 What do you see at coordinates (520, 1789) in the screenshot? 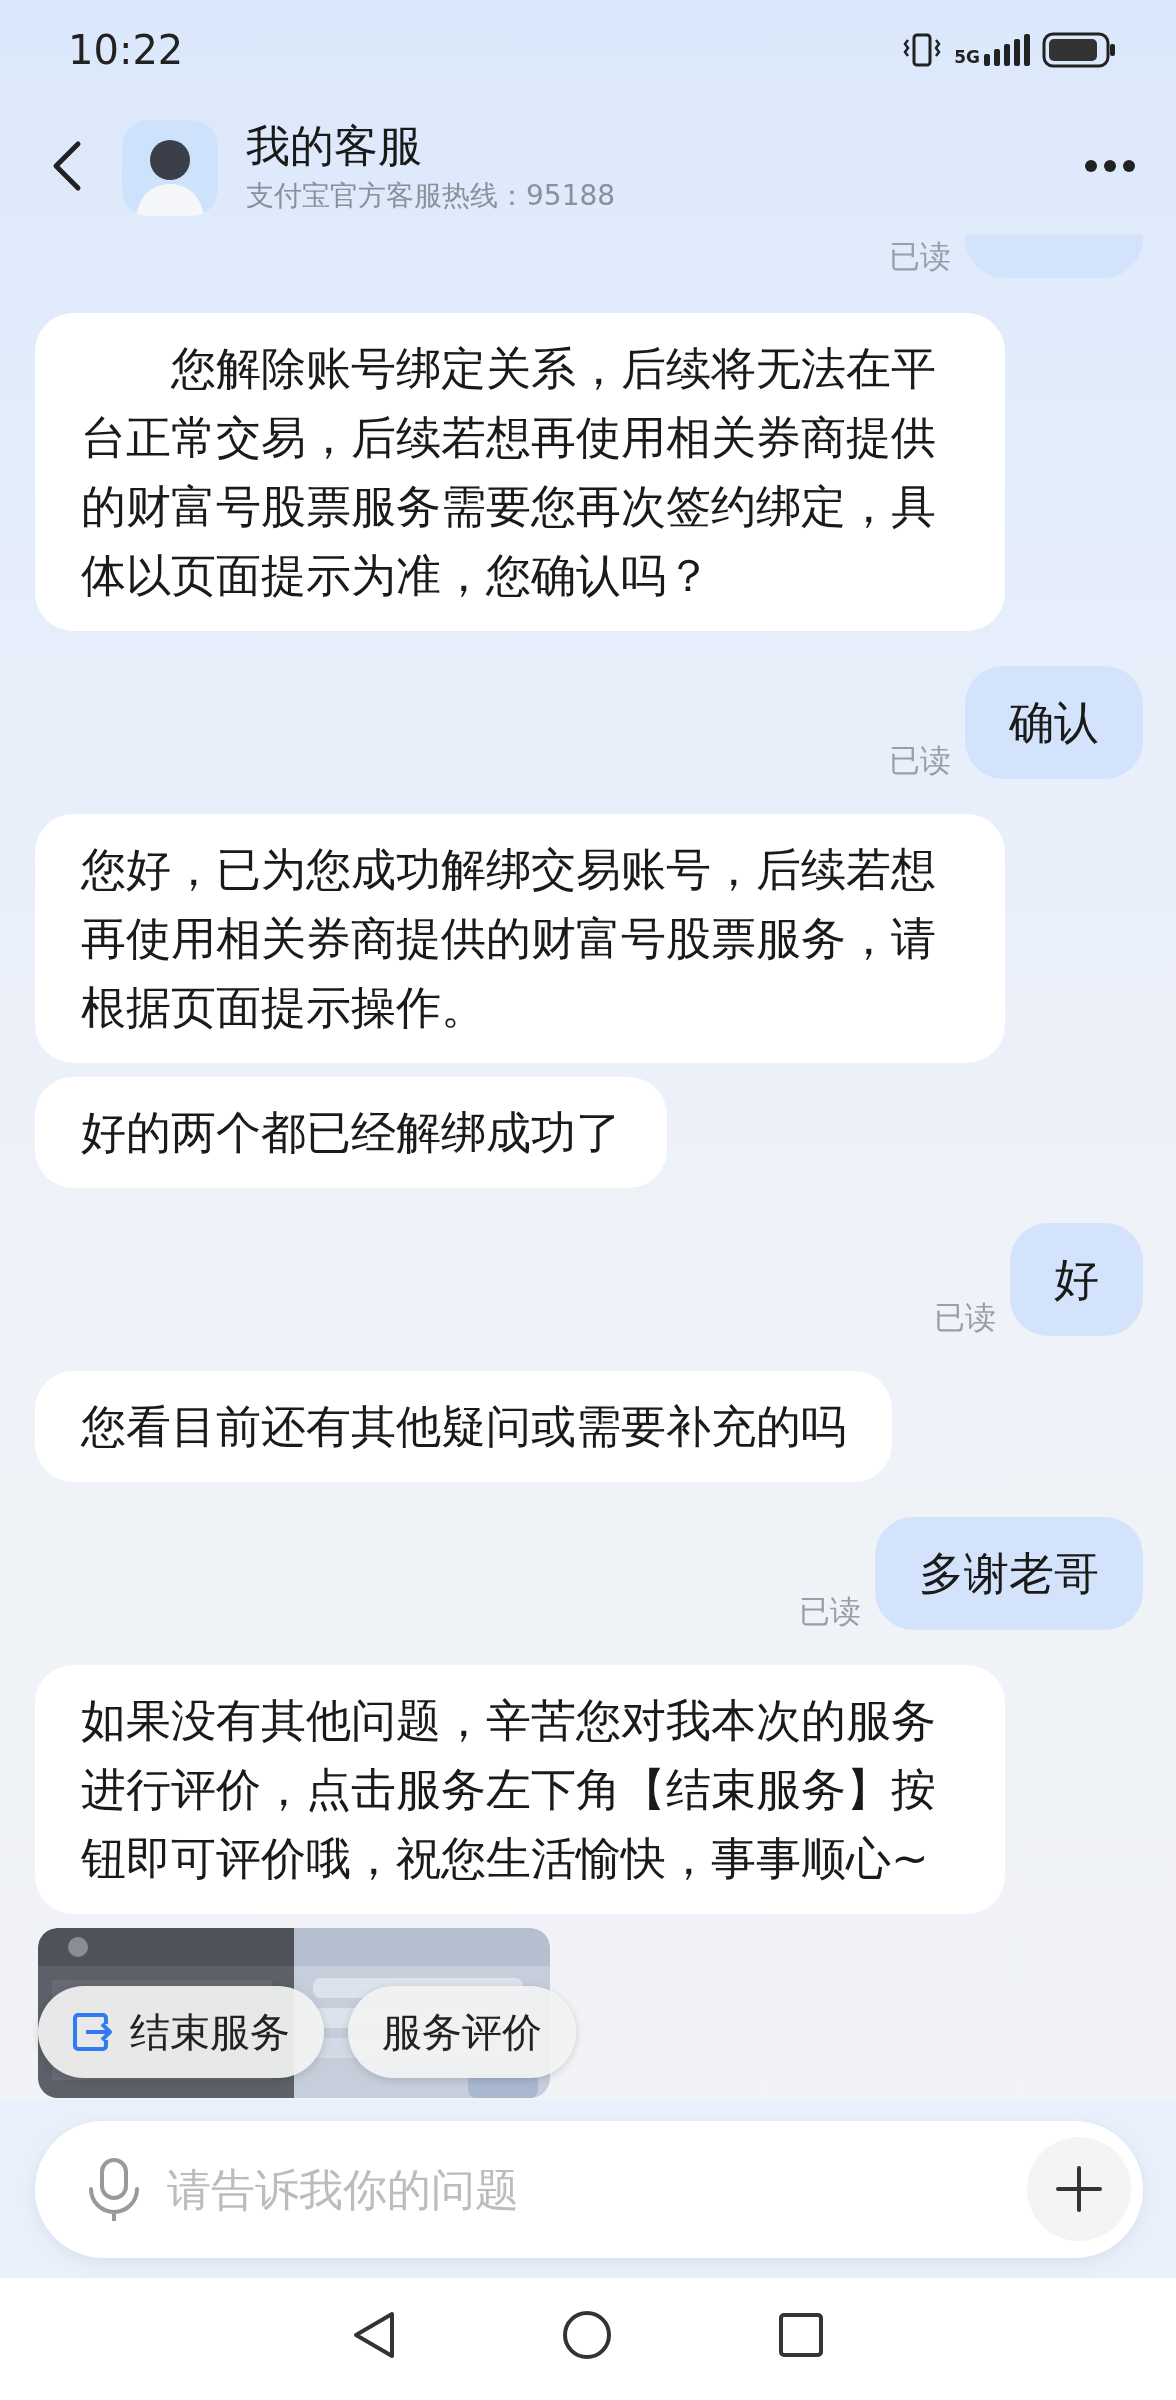
I see `message-bubble: 如果没有其他问题，辛苦您对我本次的服务进行评价，点击服务左下角【结束服务】按钮即可评价哦，祝您生活愉快，事事顺心~` at bounding box center [520, 1789].